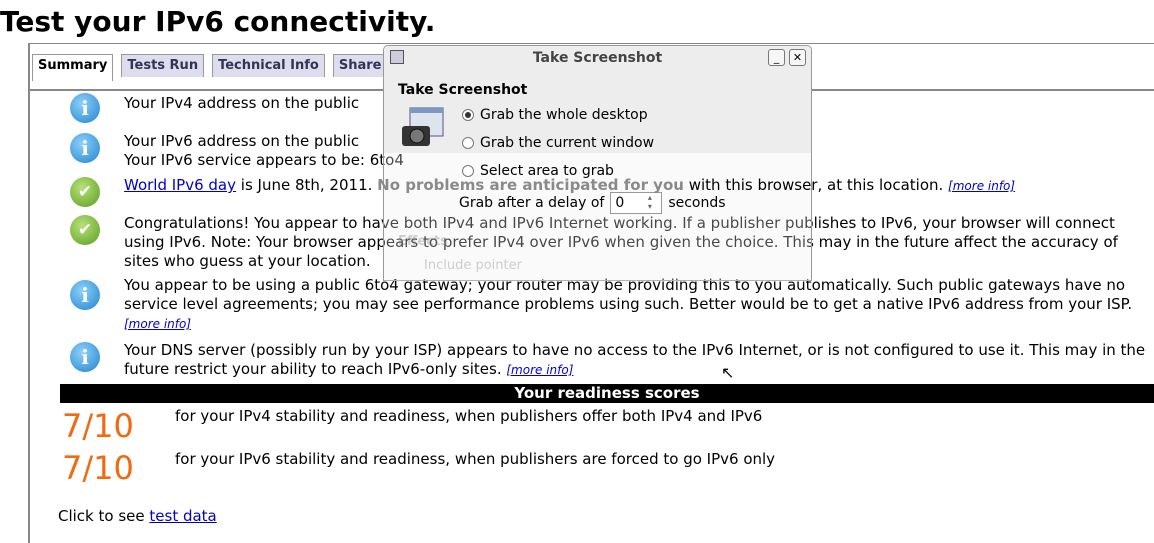  I want to click on minimize-button: _, so click(776, 57).